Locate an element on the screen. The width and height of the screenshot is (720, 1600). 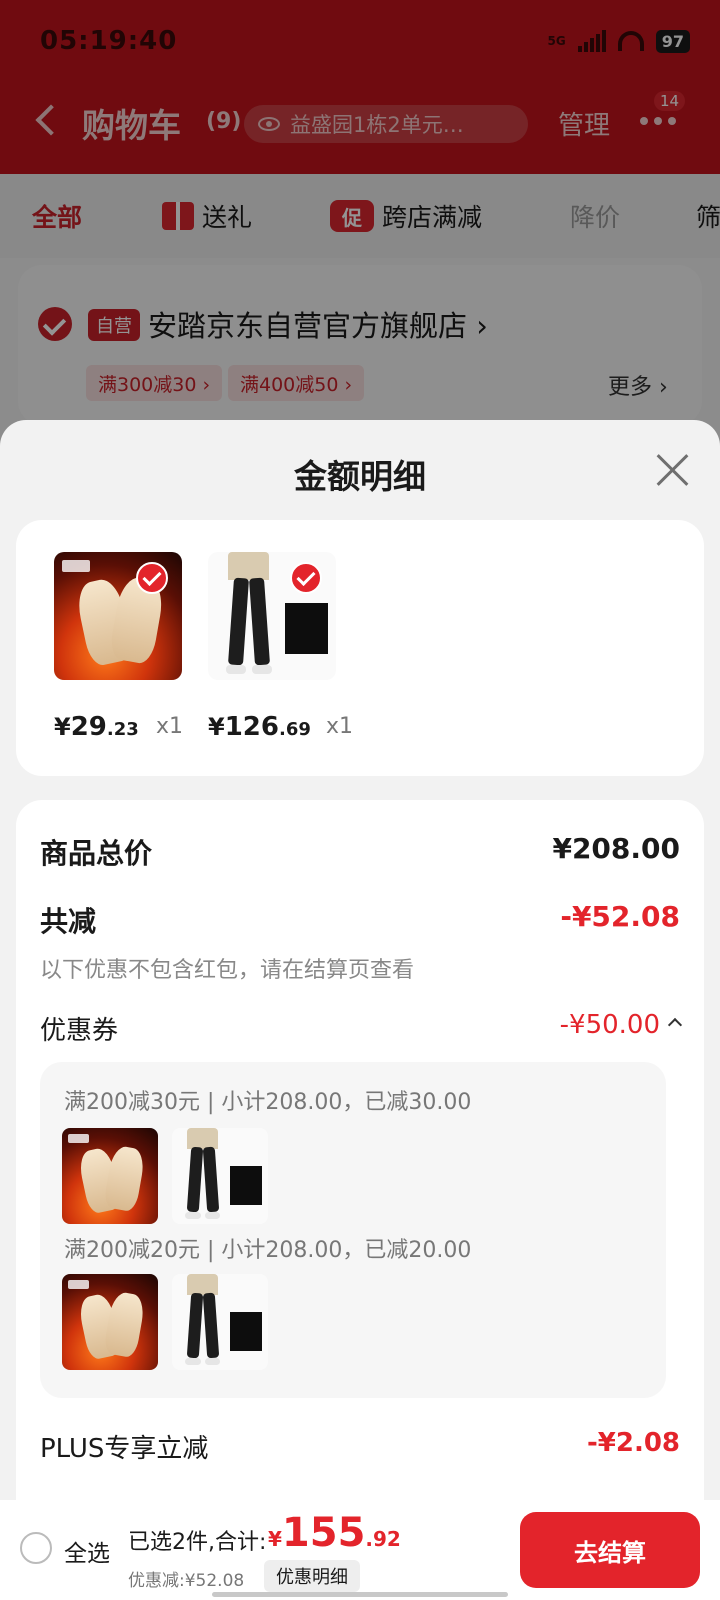
checkout-bar: 全选 已选2件,合计: ¥155.92 优惠减:¥52.08 优惠明细 去结算 is located at coordinates (360, 1550).